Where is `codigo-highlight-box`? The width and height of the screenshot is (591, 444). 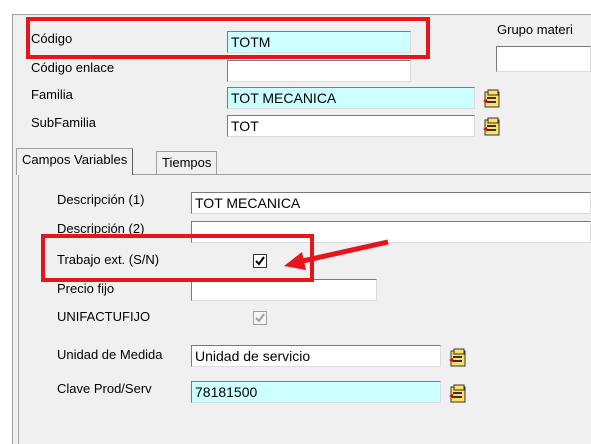
codigo-highlight-box is located at coordinates (228, 38).